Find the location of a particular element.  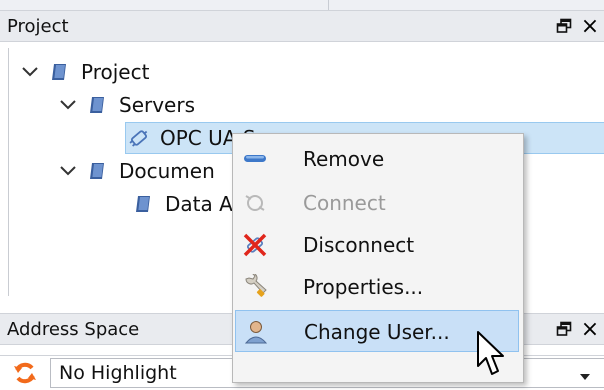

highlight-select-value: No Highlight is located at coordinates (118, 373).